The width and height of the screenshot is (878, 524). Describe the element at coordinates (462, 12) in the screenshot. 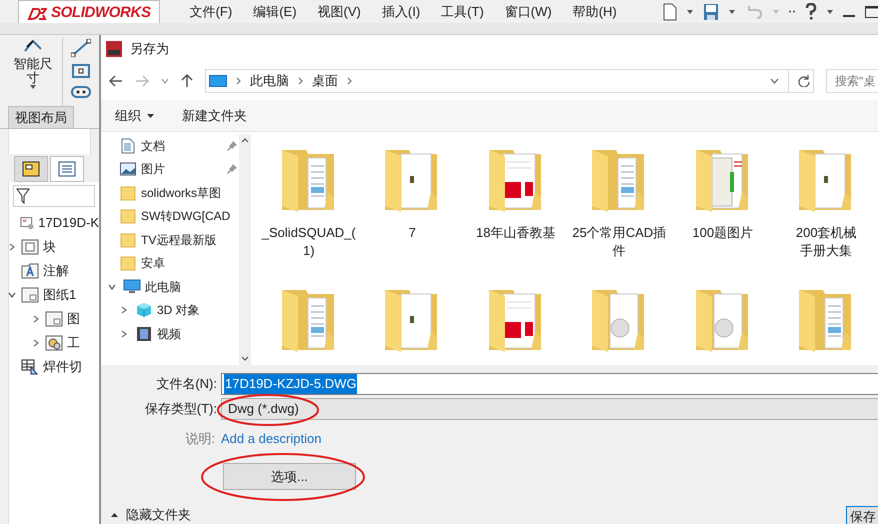

I see `menu-item: 工具(T)` at that location.